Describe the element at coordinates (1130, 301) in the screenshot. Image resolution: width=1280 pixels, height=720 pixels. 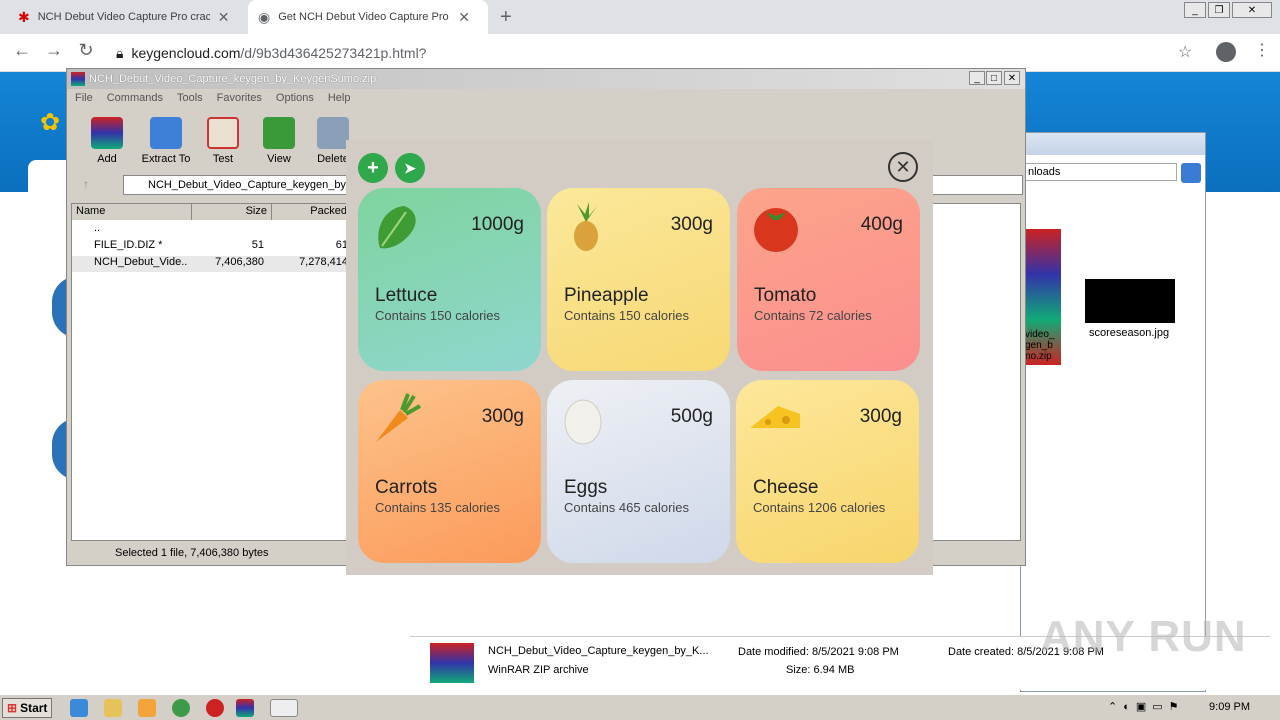
I see `image-thumbnail` at that location.